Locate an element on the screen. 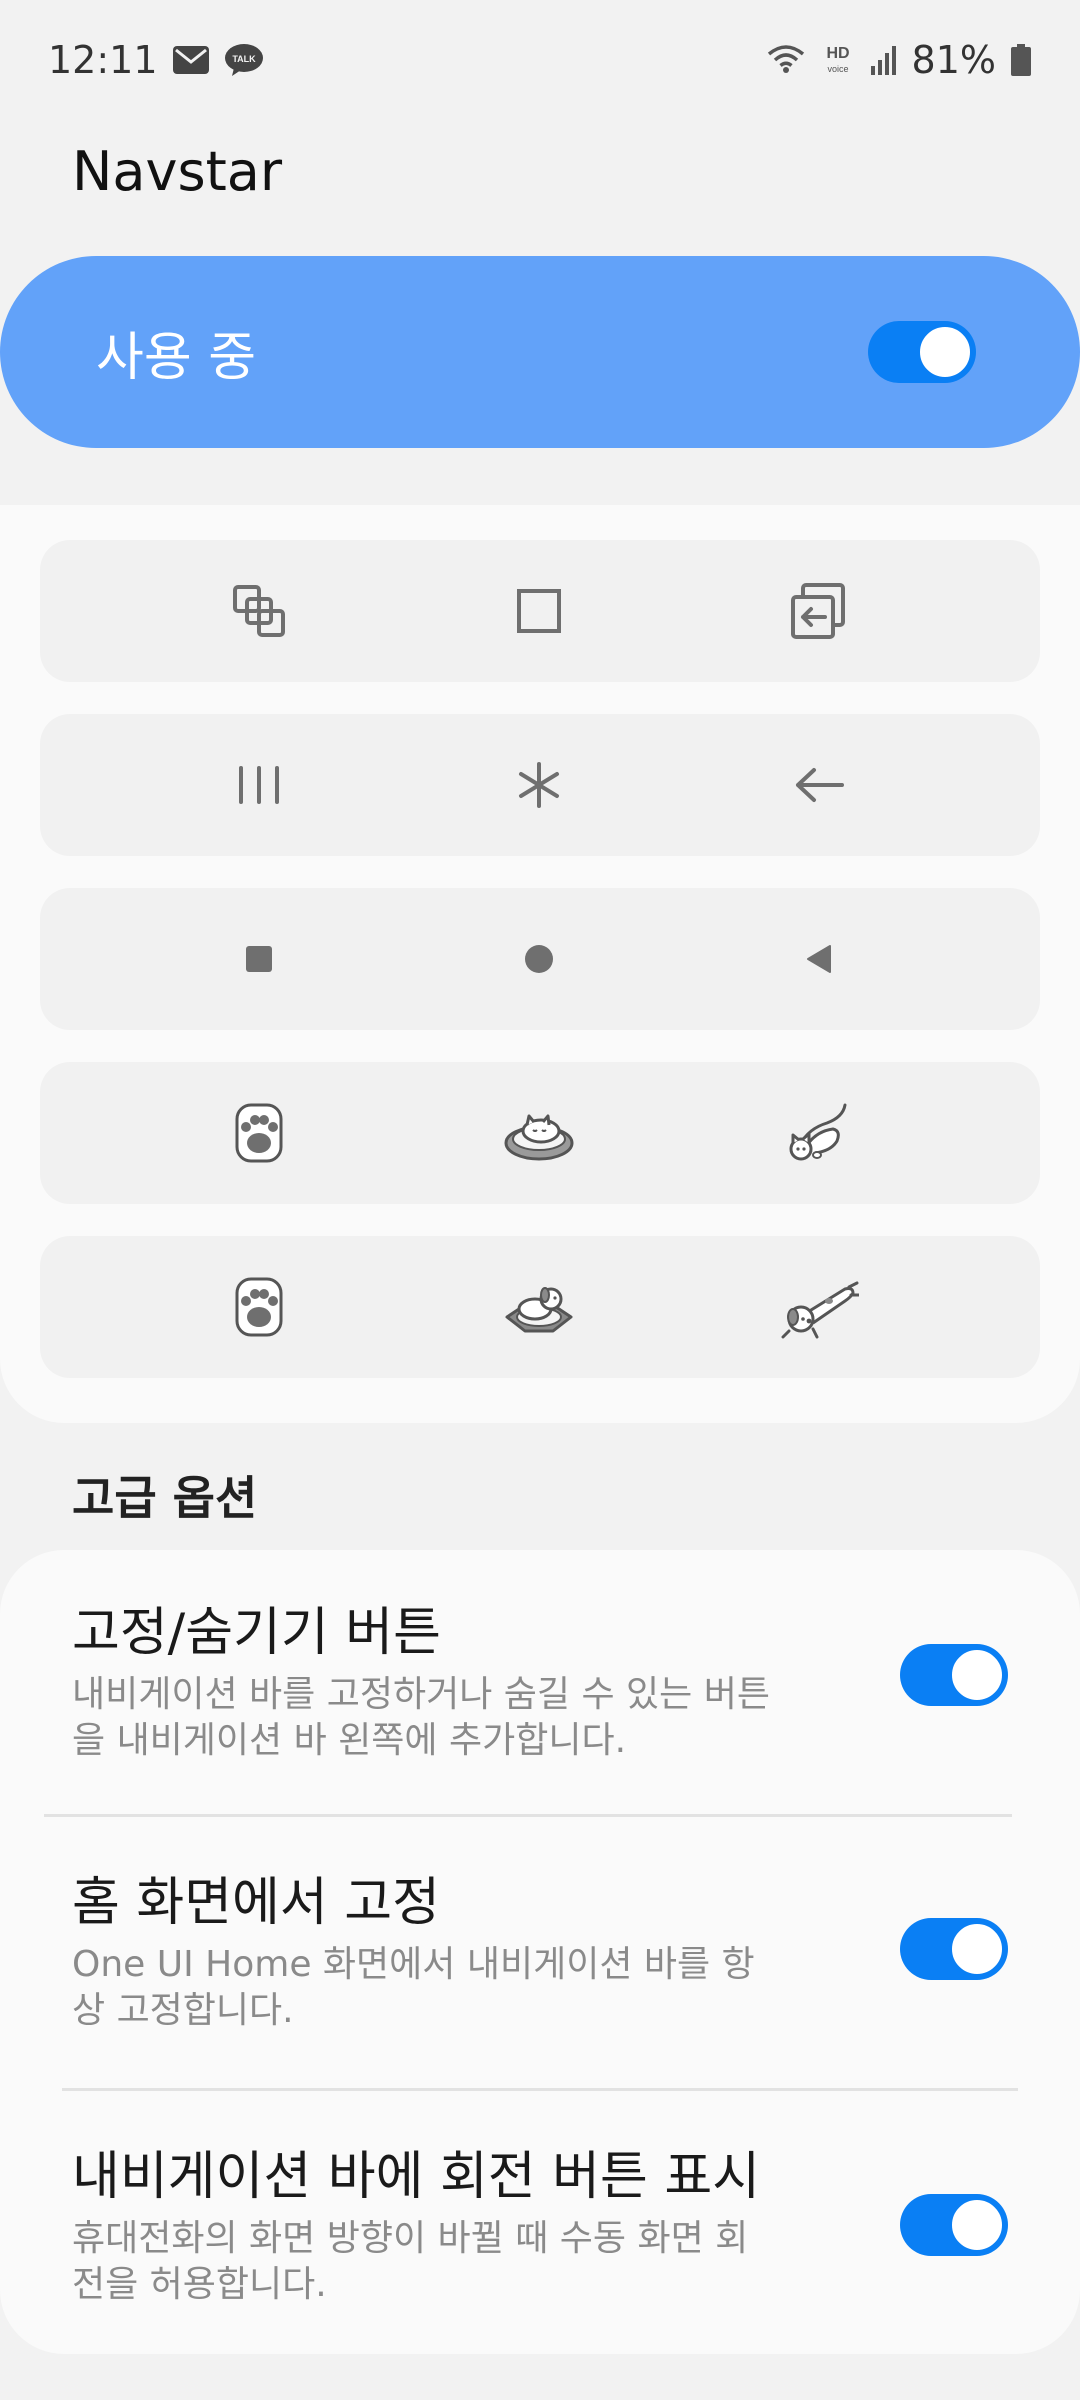 The width and height of the screenshot is (1080, 2400). kakaotalk-icon: TALK is located at coordinates (244, 60).